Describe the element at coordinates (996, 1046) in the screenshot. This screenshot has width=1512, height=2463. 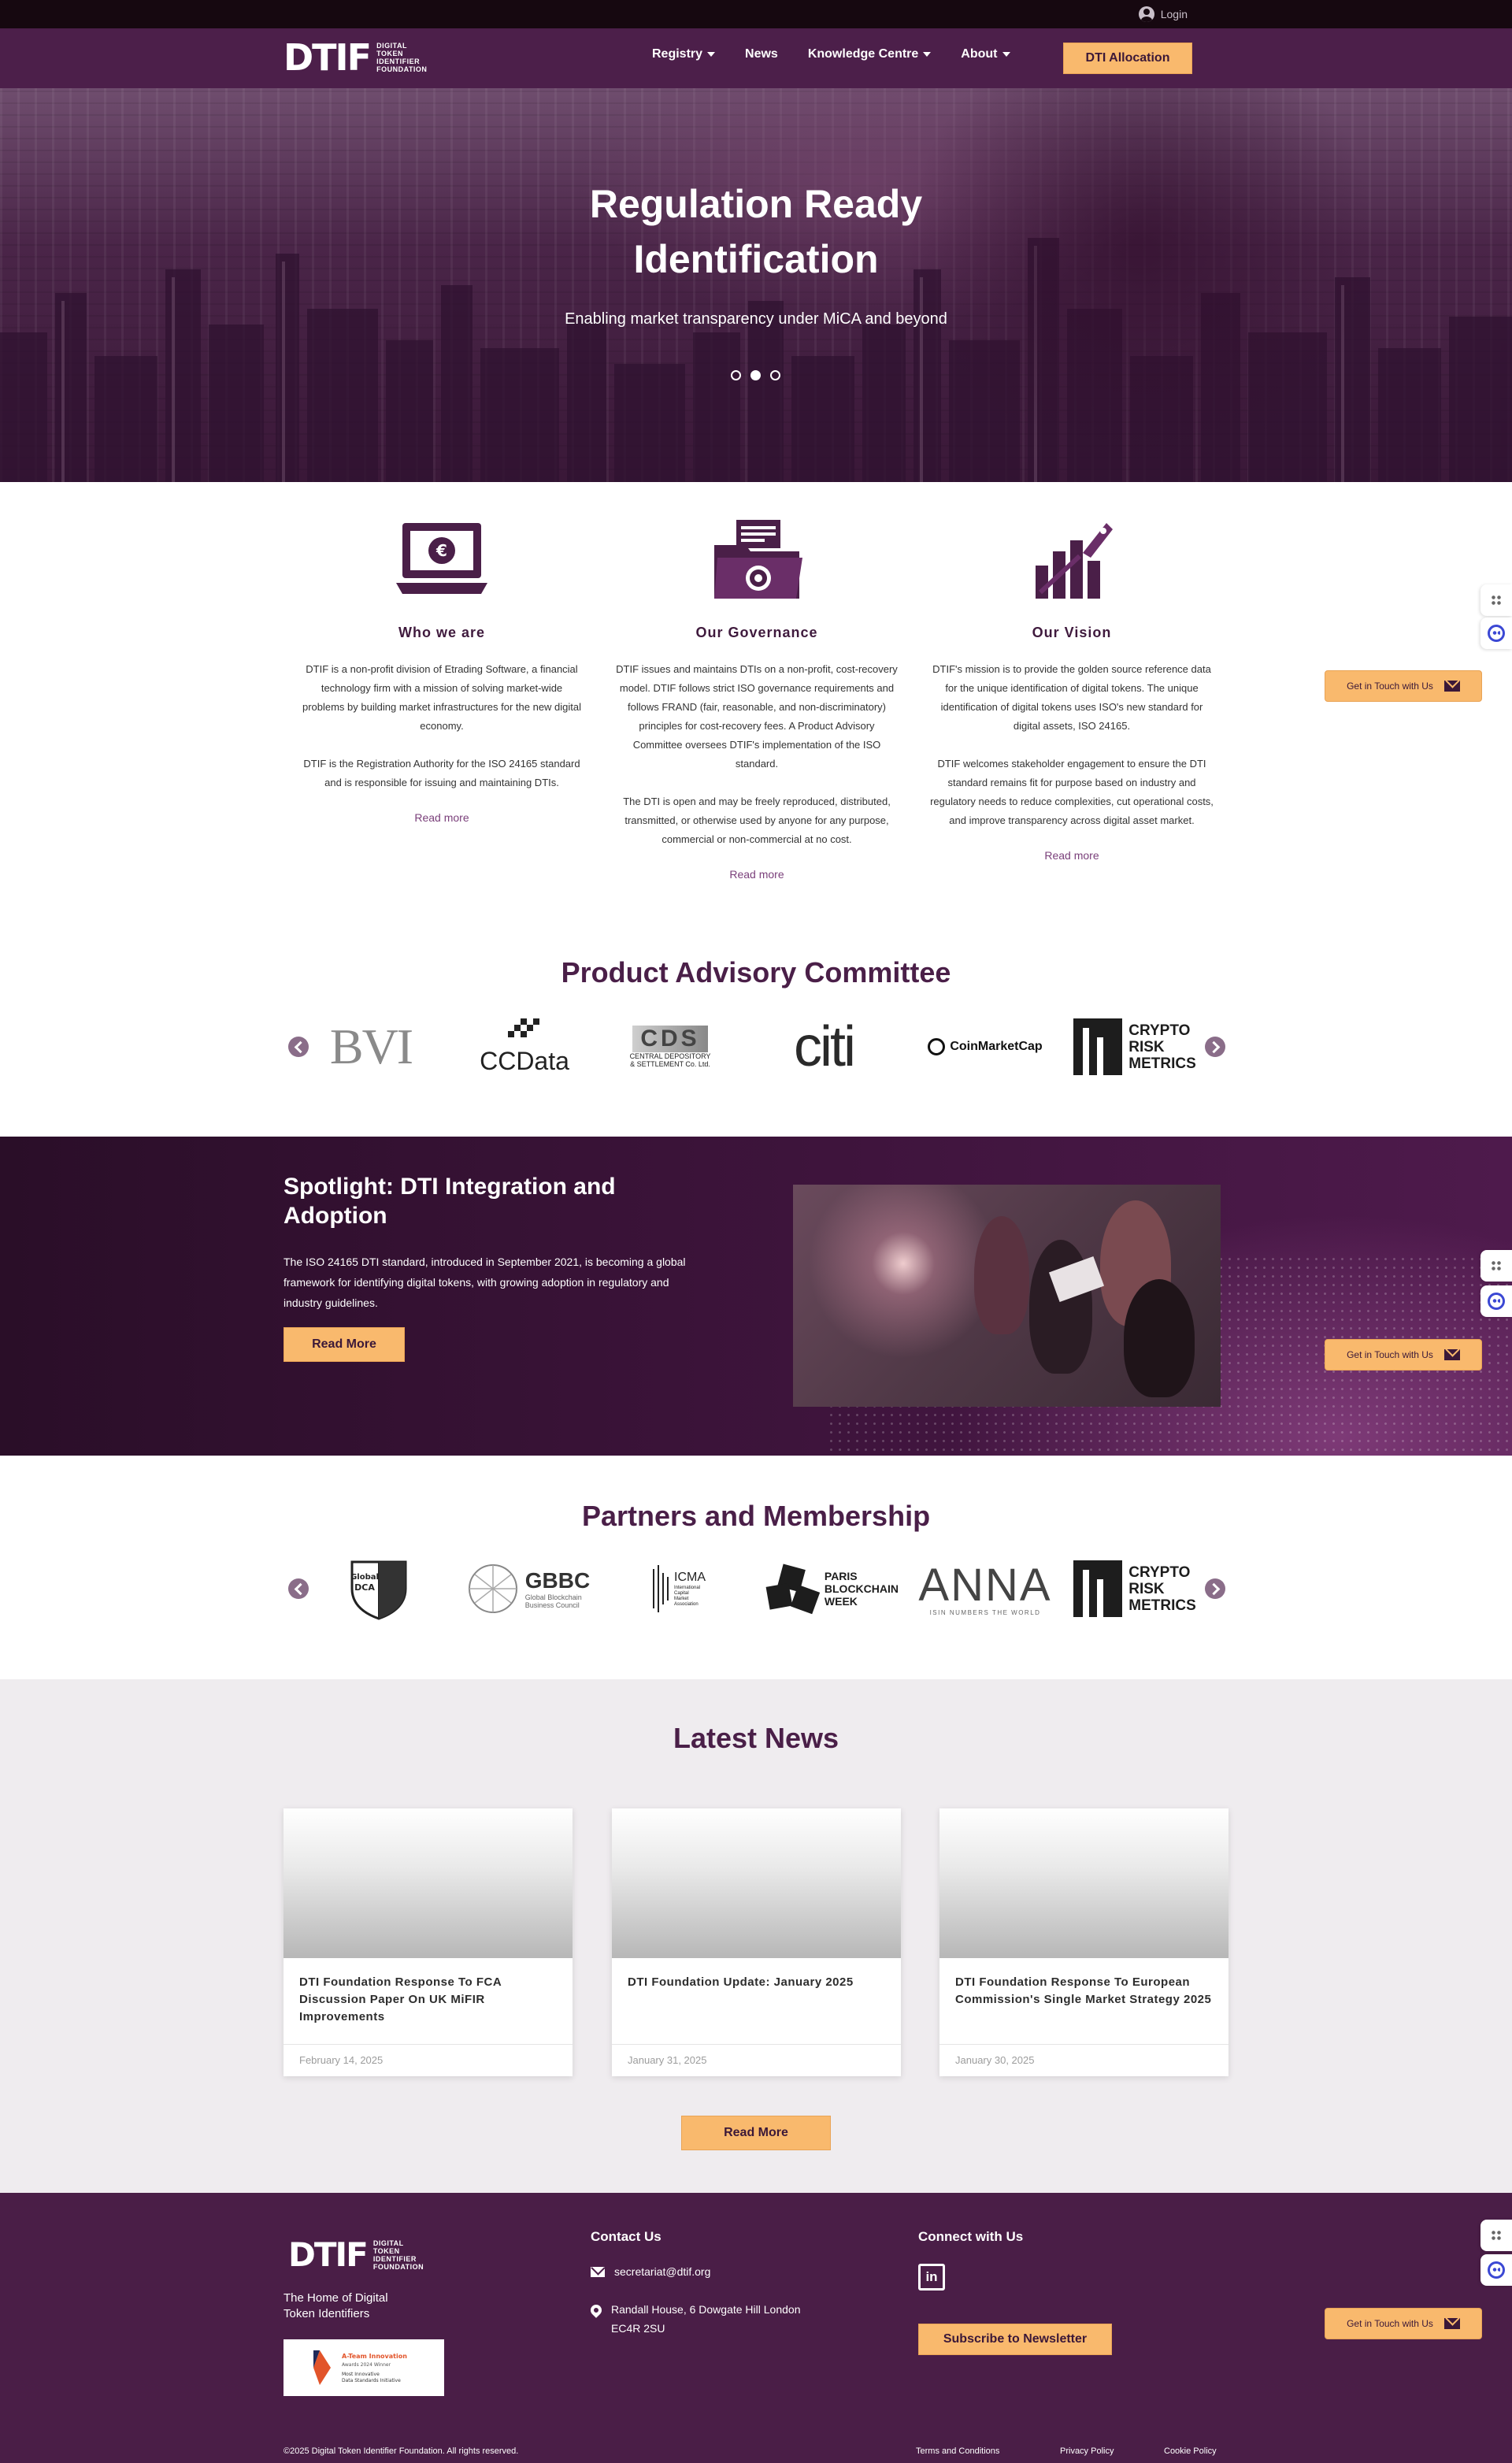
I see `logo-text: CoinMarketCap` at that location.